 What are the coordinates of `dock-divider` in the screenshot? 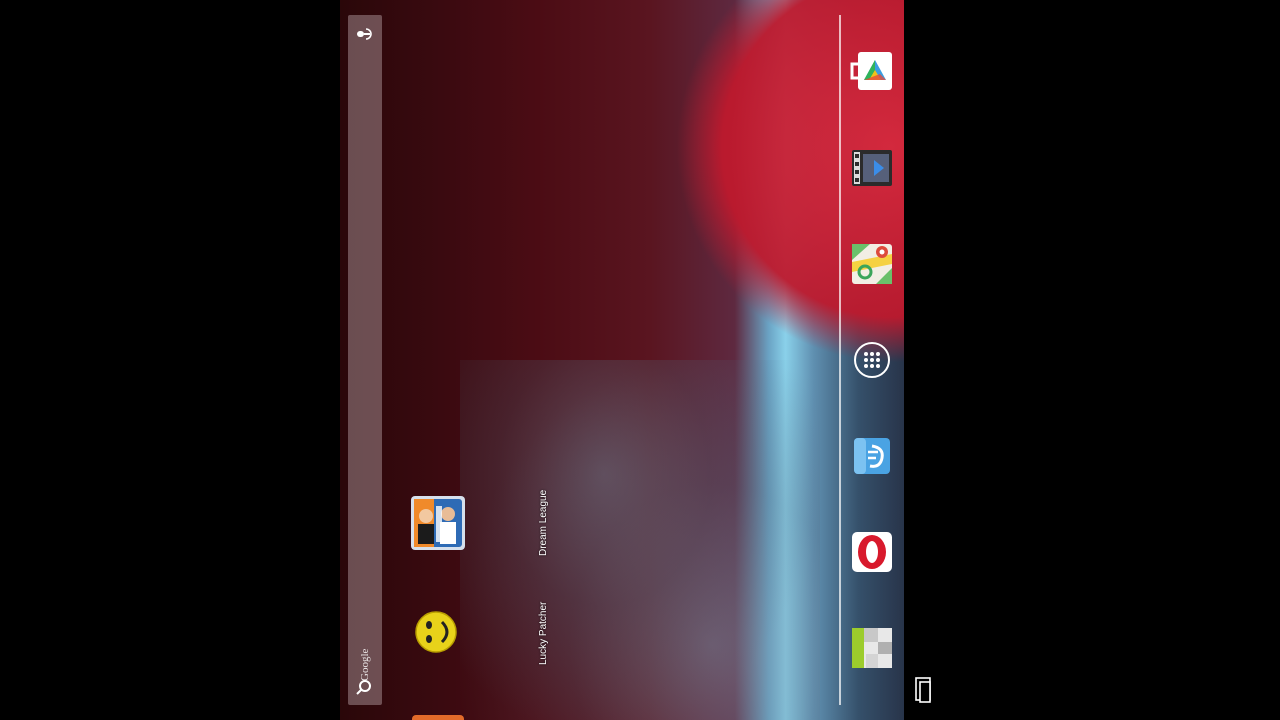 It's located at (840, 360).